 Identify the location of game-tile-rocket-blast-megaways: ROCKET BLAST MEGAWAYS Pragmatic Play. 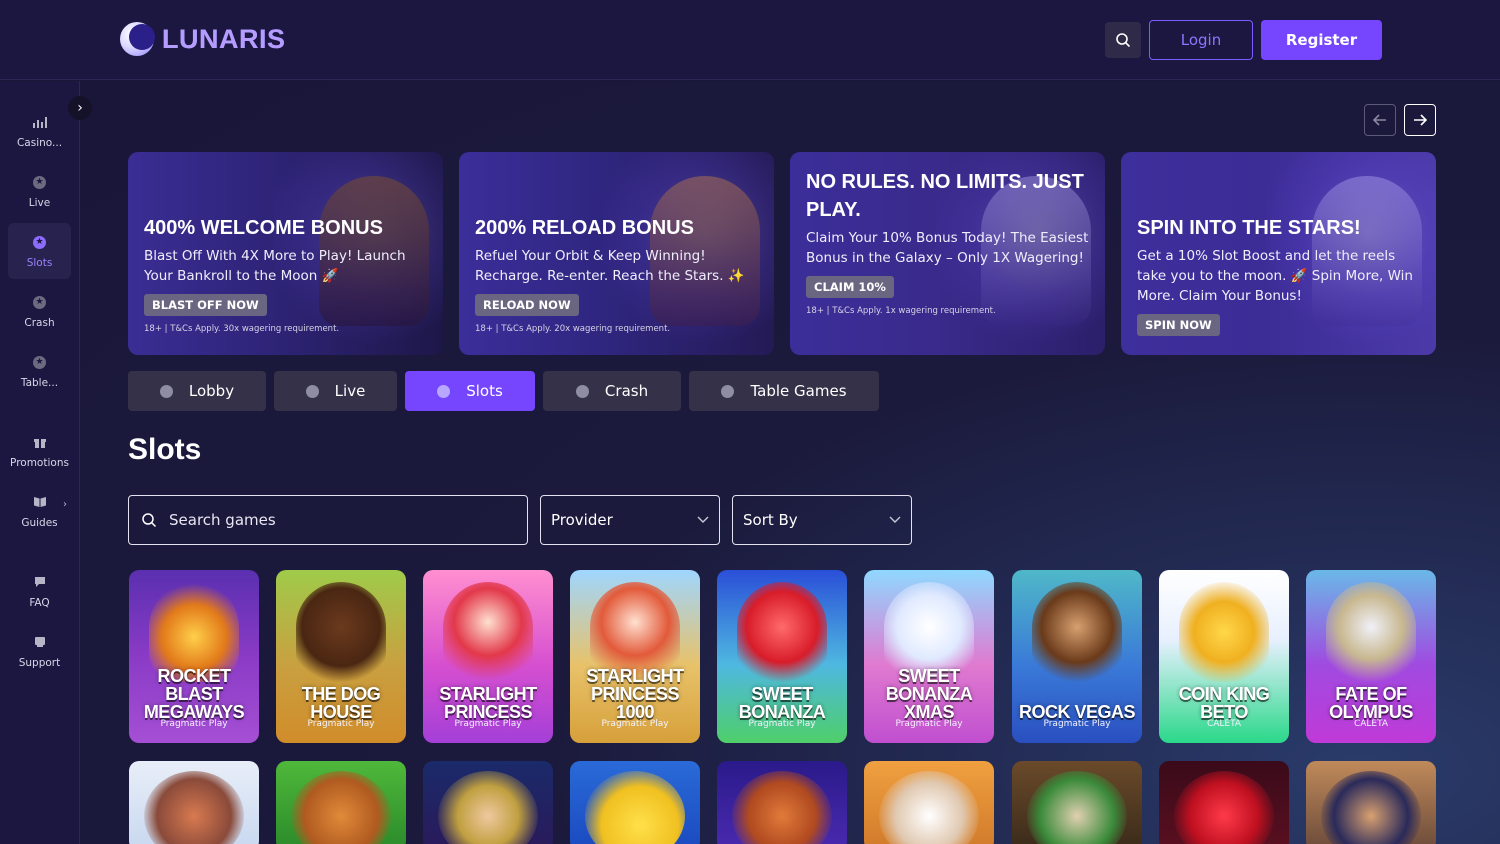
(194, 656).